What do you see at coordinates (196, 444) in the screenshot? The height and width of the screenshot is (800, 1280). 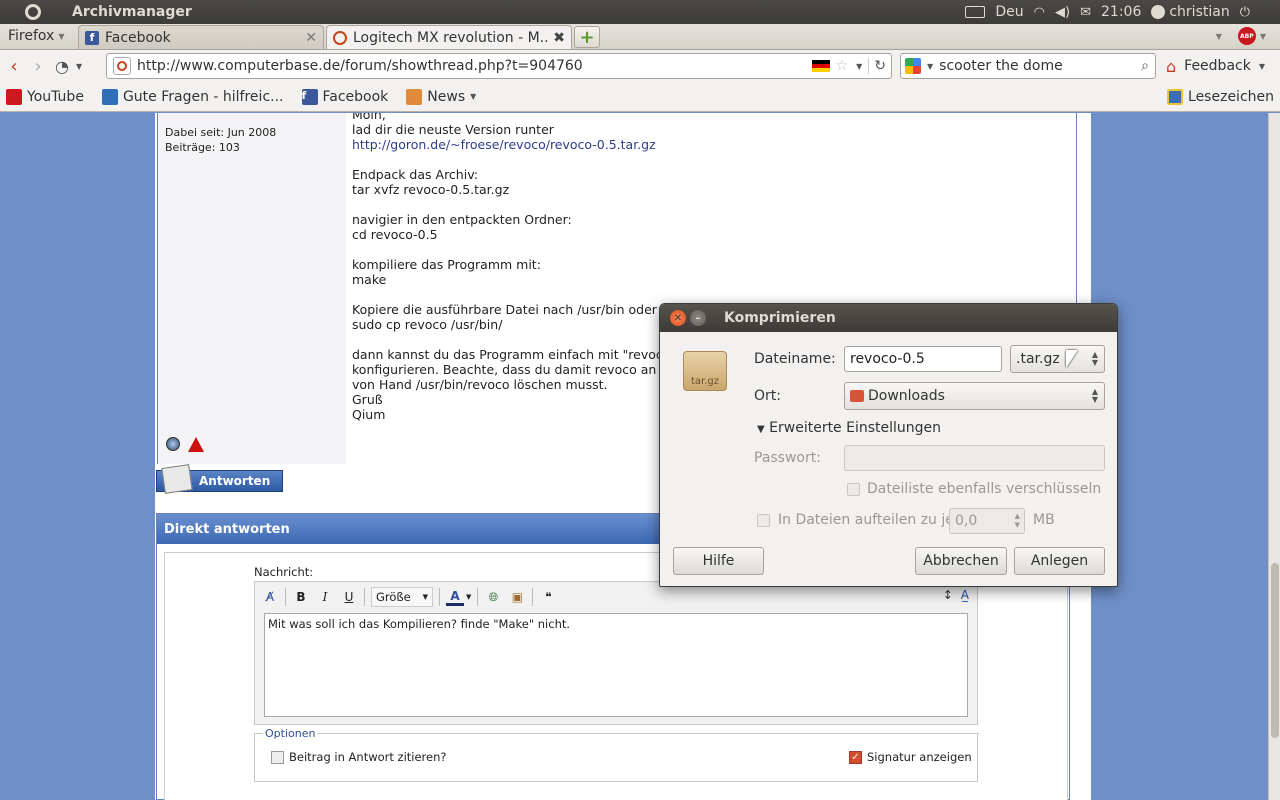 I see `report-warning-icon` at bounding box center [196, 444].